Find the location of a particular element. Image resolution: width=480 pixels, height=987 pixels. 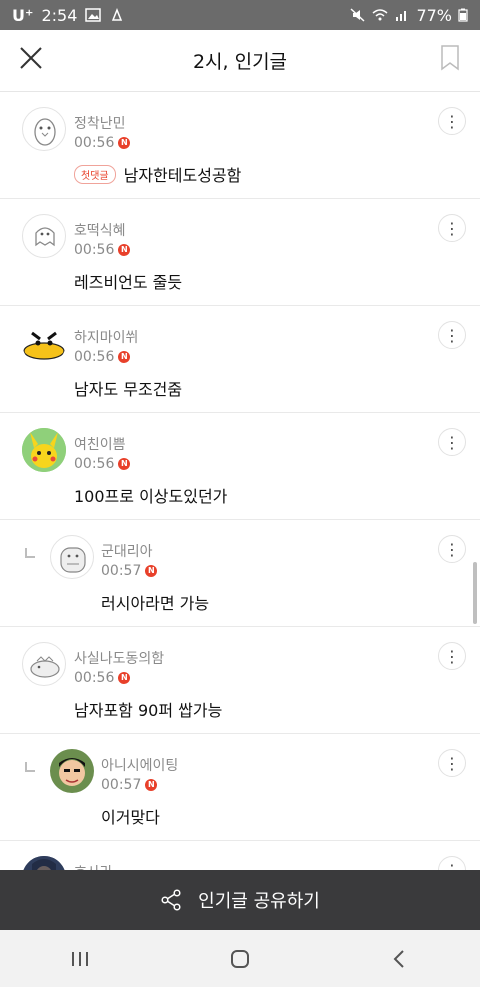

comment-text: 러시아라면 가능 is located at coordinates (155, 603).